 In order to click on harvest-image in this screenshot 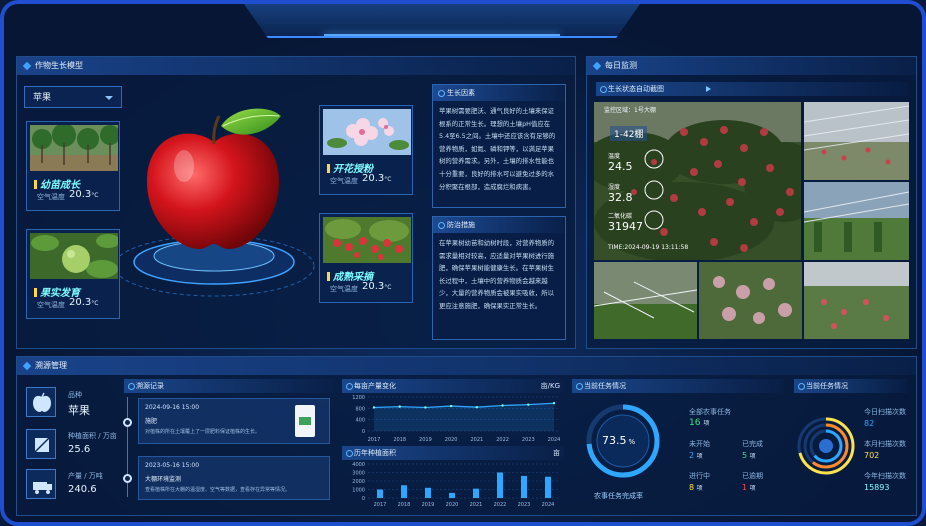, I will do `click(367, 240)`.